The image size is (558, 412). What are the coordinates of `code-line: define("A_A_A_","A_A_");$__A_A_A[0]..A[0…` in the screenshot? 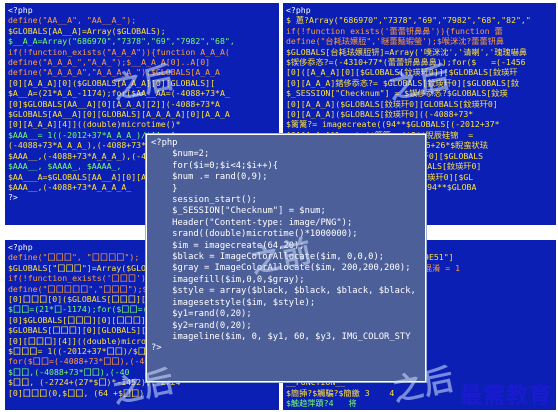 It's located at (109, 62).